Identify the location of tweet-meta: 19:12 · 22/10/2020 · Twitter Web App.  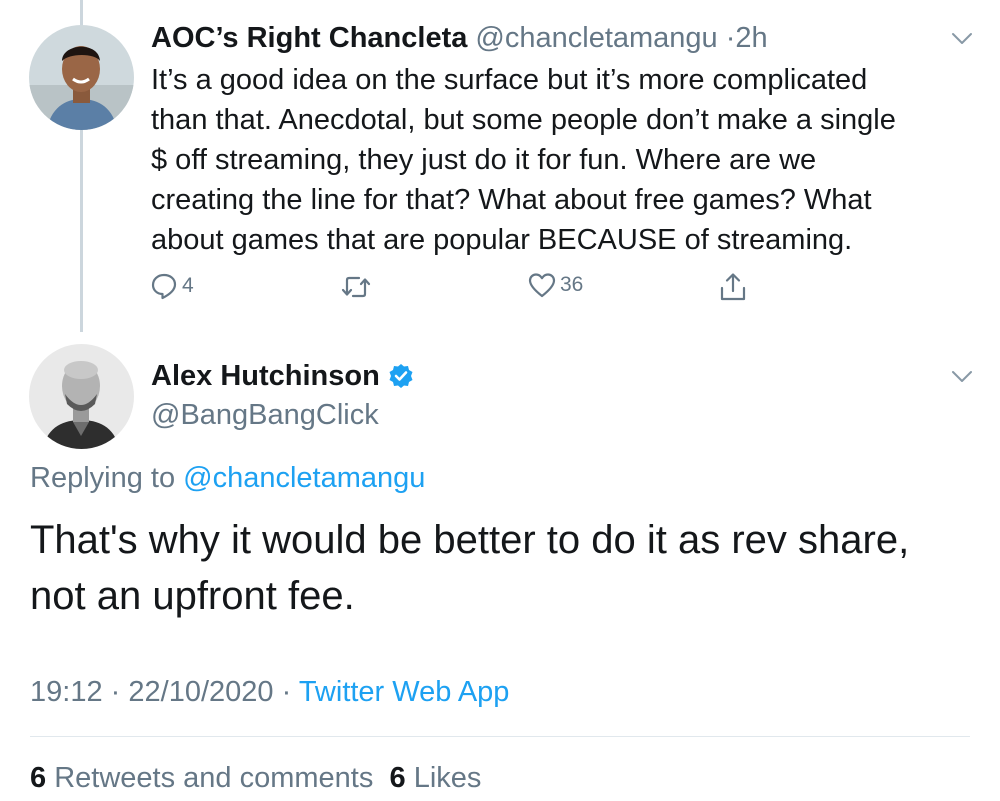
(269, 692).